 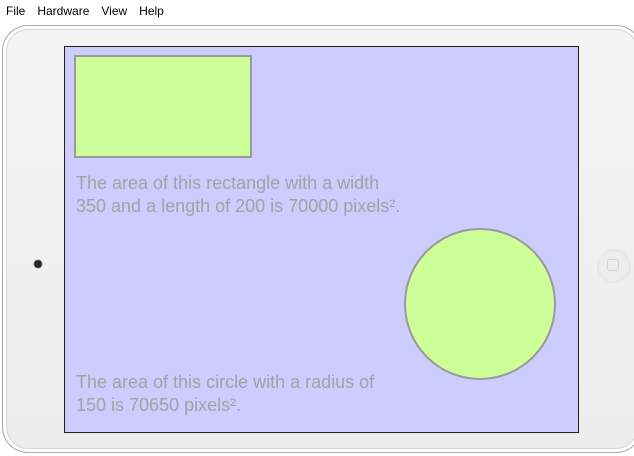 I want to click on menu-view: View, so click(x=114, y=11).